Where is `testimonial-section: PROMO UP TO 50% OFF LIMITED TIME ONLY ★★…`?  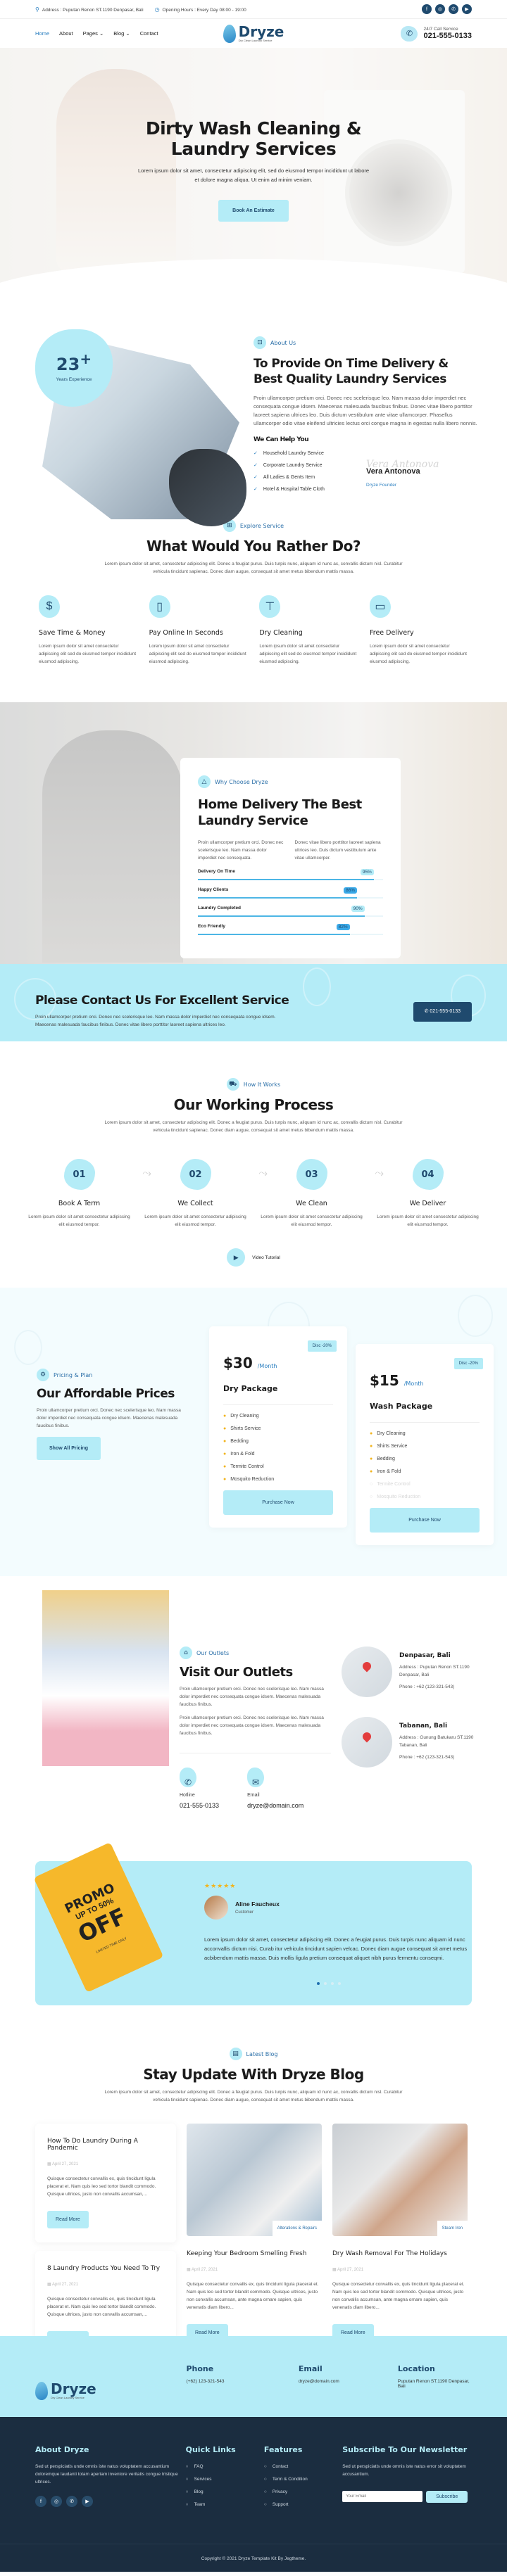 testimonial-section: PROMO UP TO 50% OFF LIMITED TIME ONLY ★★… is located at coordinates (253, 1923).